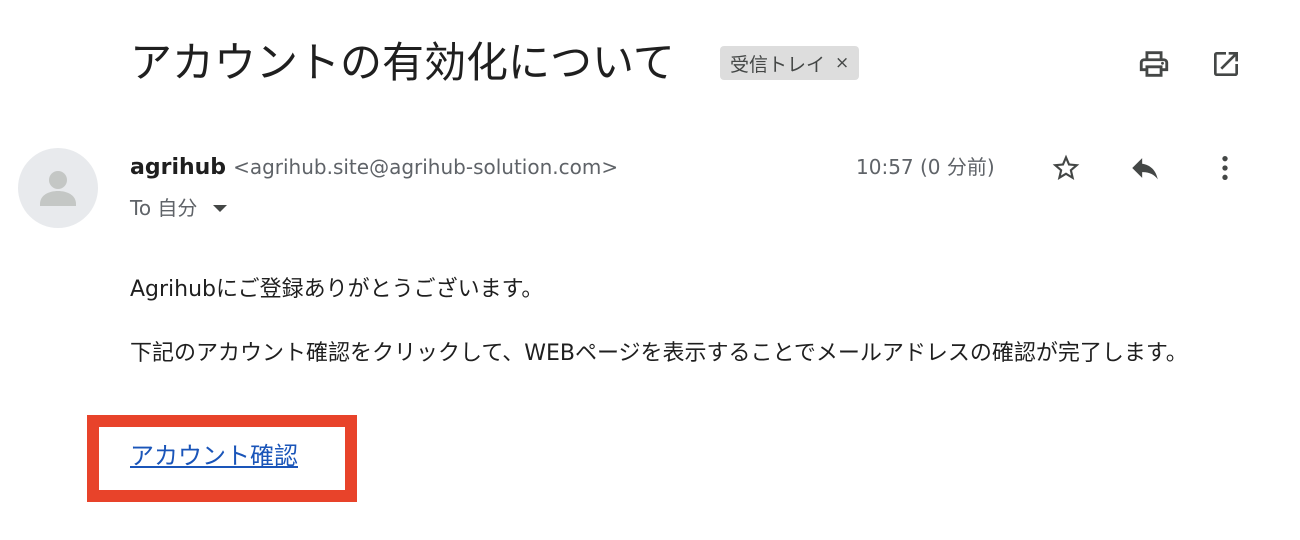 Image resolution: width=1300 pixels, height=540 pixels. I want to click on reply-button, so click(1145, 168).